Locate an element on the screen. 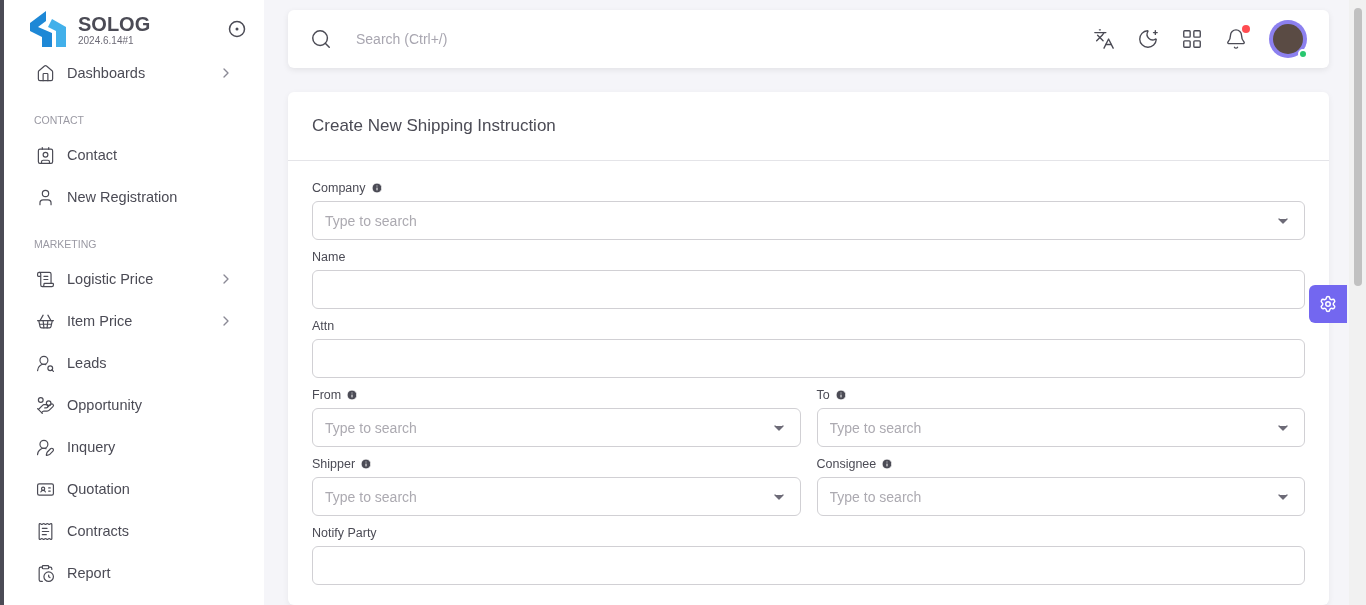 The width and height of the screenshot is (1366, 605). logo-icon is located at coordinates (48, 29).